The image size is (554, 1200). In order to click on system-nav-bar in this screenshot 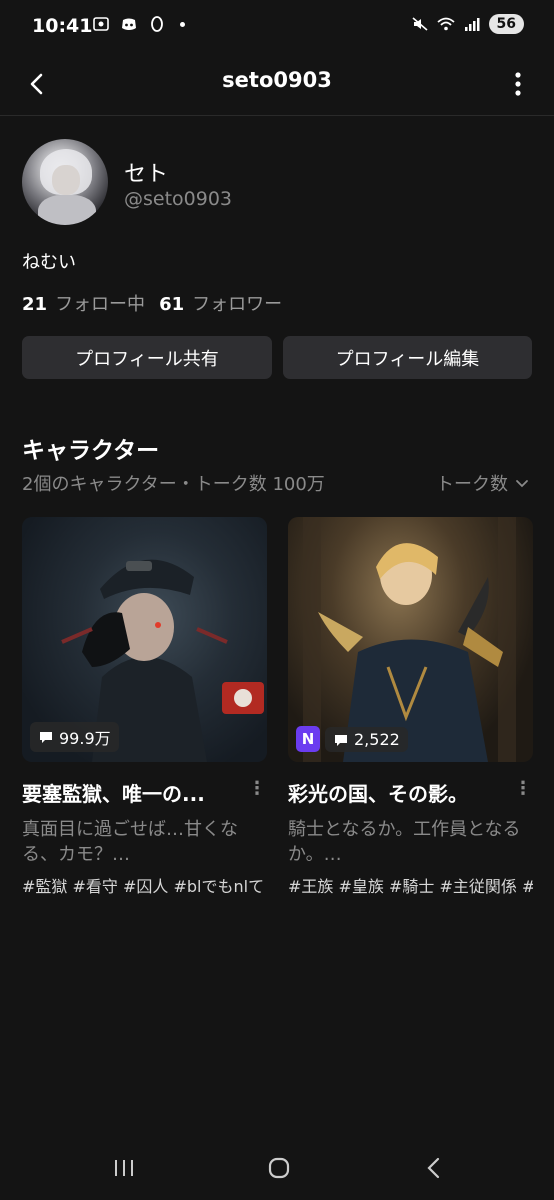, I will do `click(277, 1167)`.